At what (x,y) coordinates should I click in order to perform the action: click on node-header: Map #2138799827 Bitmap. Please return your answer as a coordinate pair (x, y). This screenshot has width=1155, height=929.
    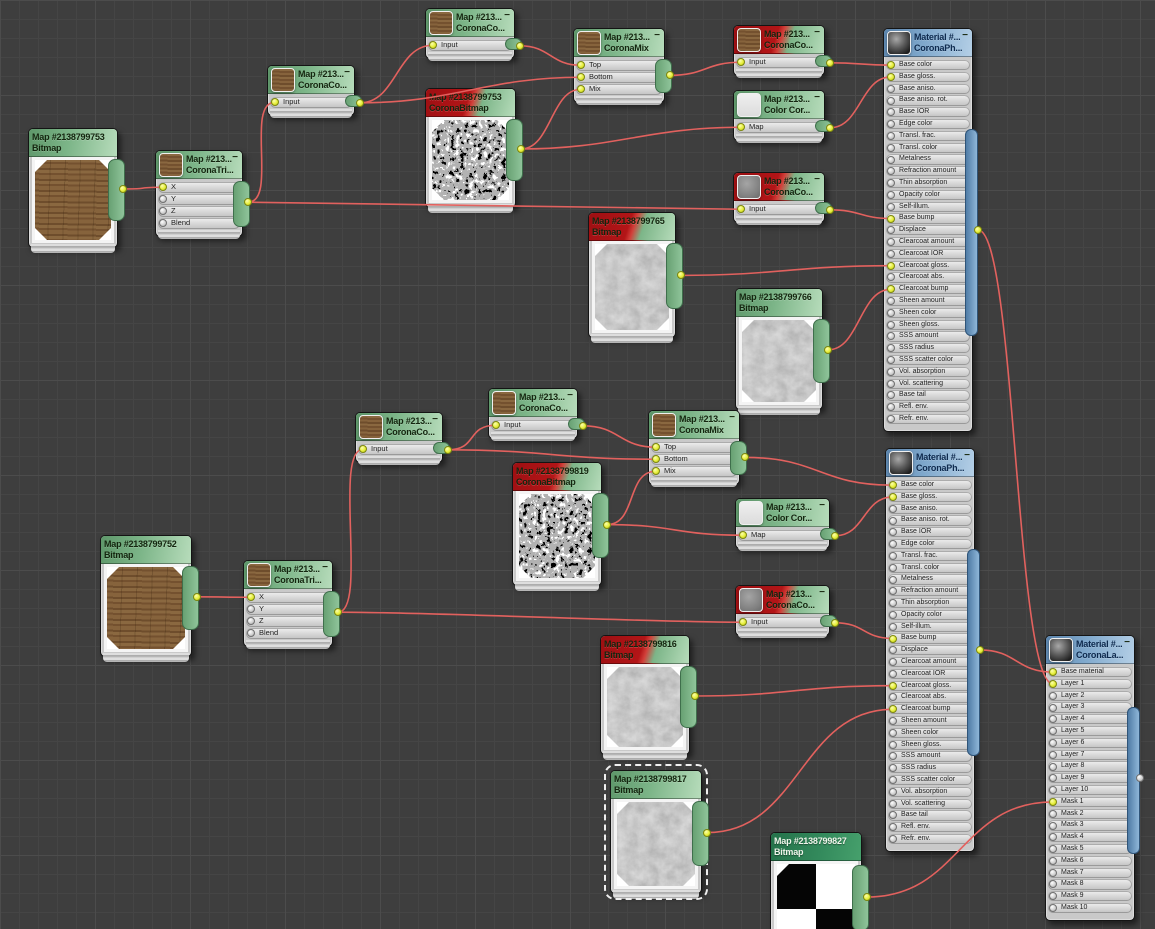
    Looking at the image, I should click on (816, 847).